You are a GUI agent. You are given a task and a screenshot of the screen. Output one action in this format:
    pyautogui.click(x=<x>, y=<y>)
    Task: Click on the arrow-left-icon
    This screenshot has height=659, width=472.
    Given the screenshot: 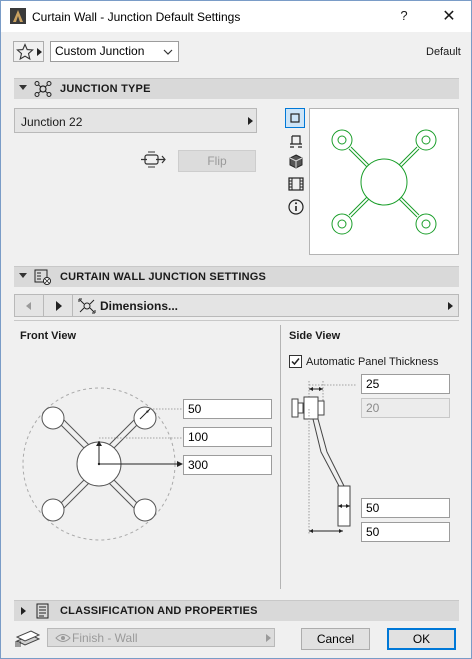 What is the action you would take?
    pyautogui.click(x=28, y=306)
    